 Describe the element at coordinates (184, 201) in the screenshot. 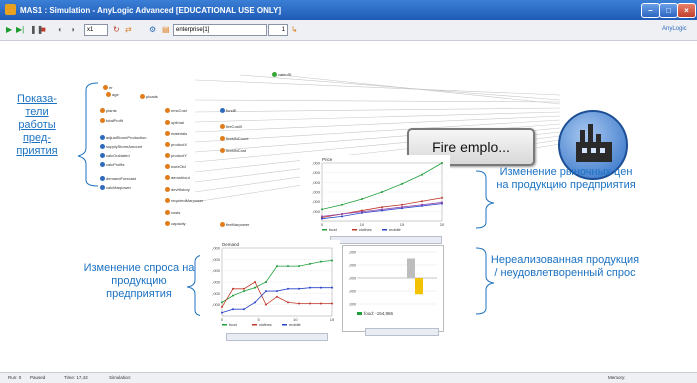

I see `model-element: requiredMarpower` at that location.